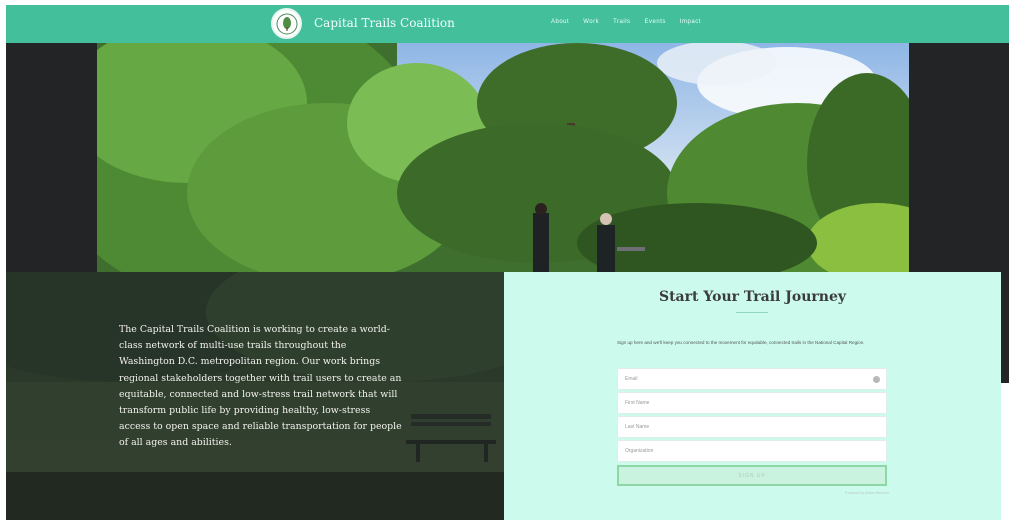 The image size is (1009, 520). What do you see at coordinates (286, 23) in the screenshot?
I see `coalition-logo-icon` at bounding box center [286, 23].